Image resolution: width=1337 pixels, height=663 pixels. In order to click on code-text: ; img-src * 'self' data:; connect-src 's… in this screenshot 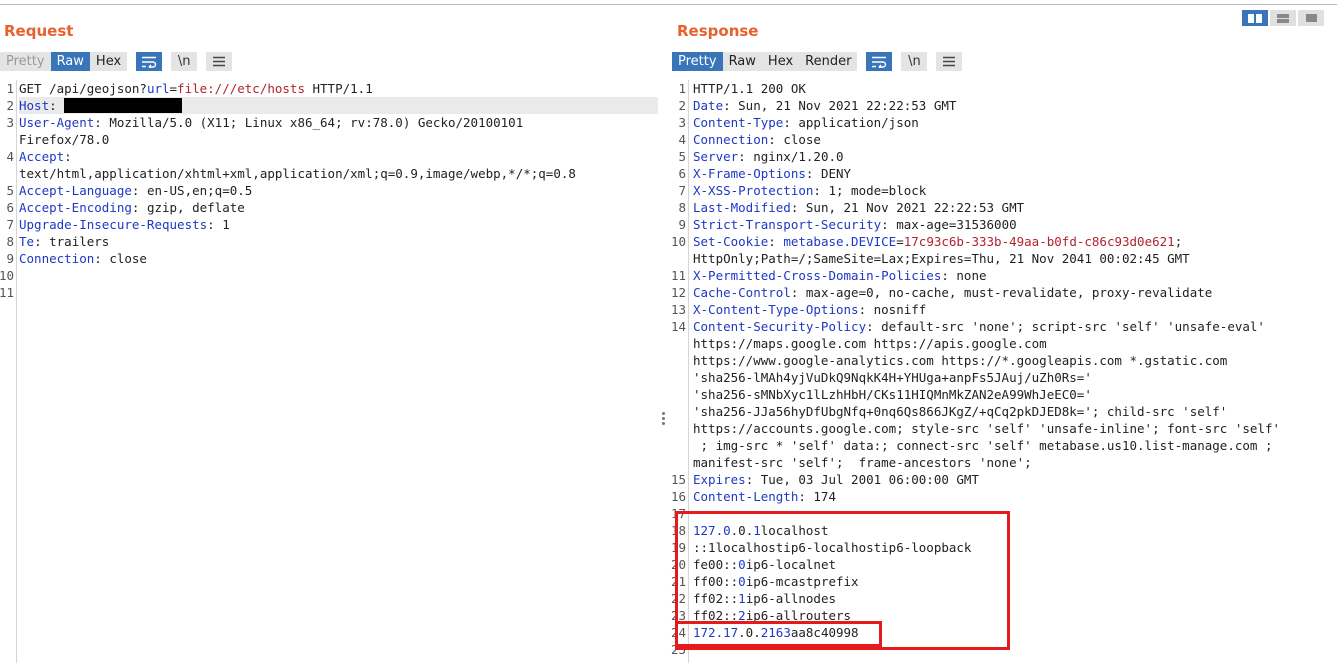, I will do `click(983, 445)`.